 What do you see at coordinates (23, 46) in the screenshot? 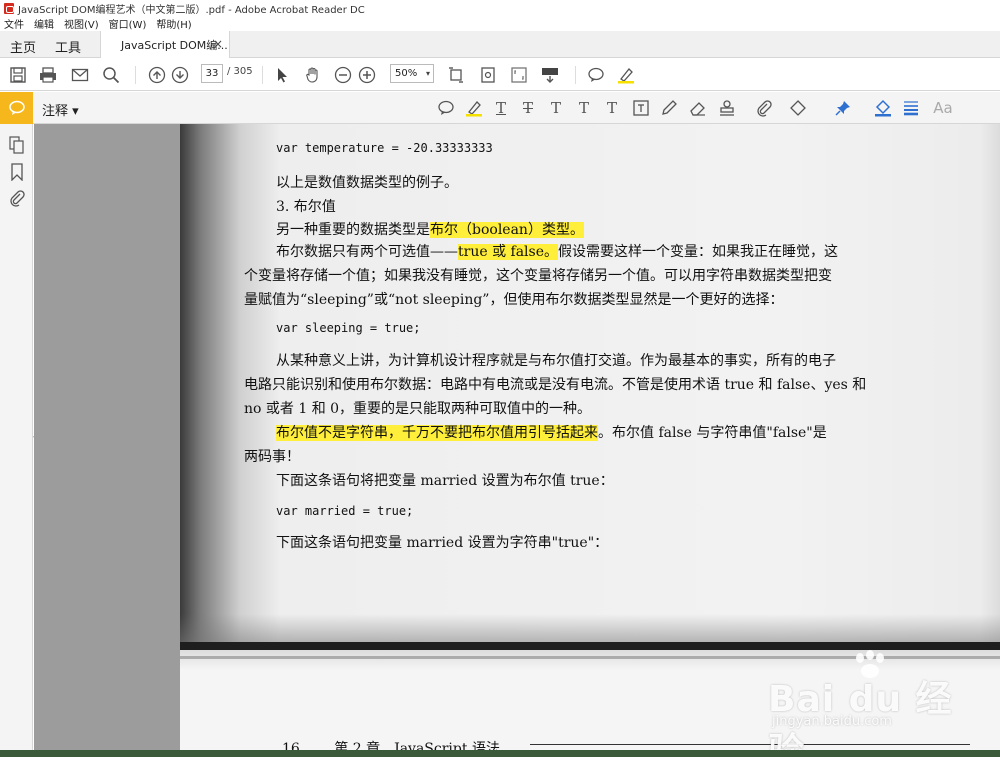
I see `tab-home: 主页` at bounding box center [23, 46].